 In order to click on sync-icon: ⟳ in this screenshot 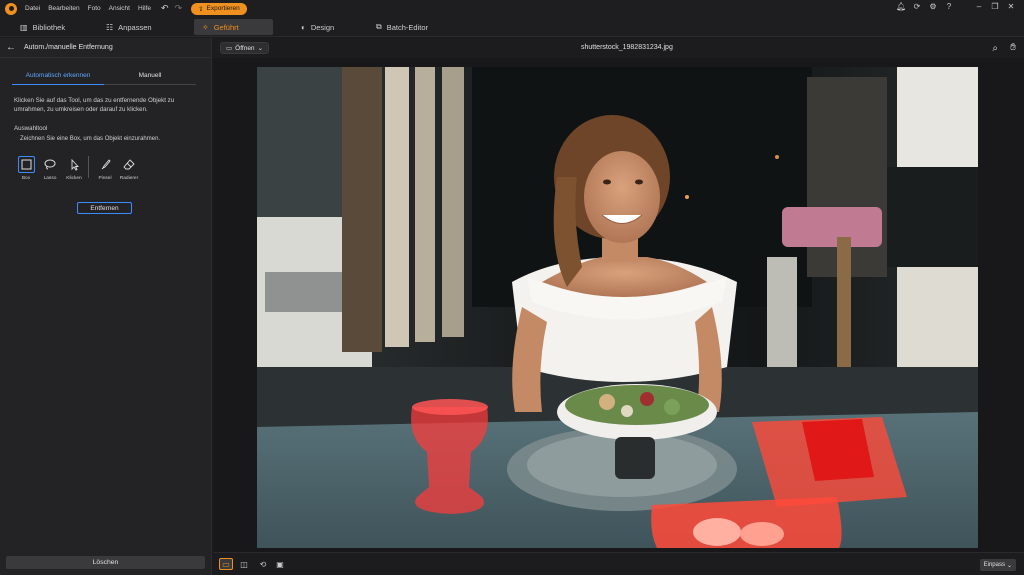, I will do `click(917, 6)`.